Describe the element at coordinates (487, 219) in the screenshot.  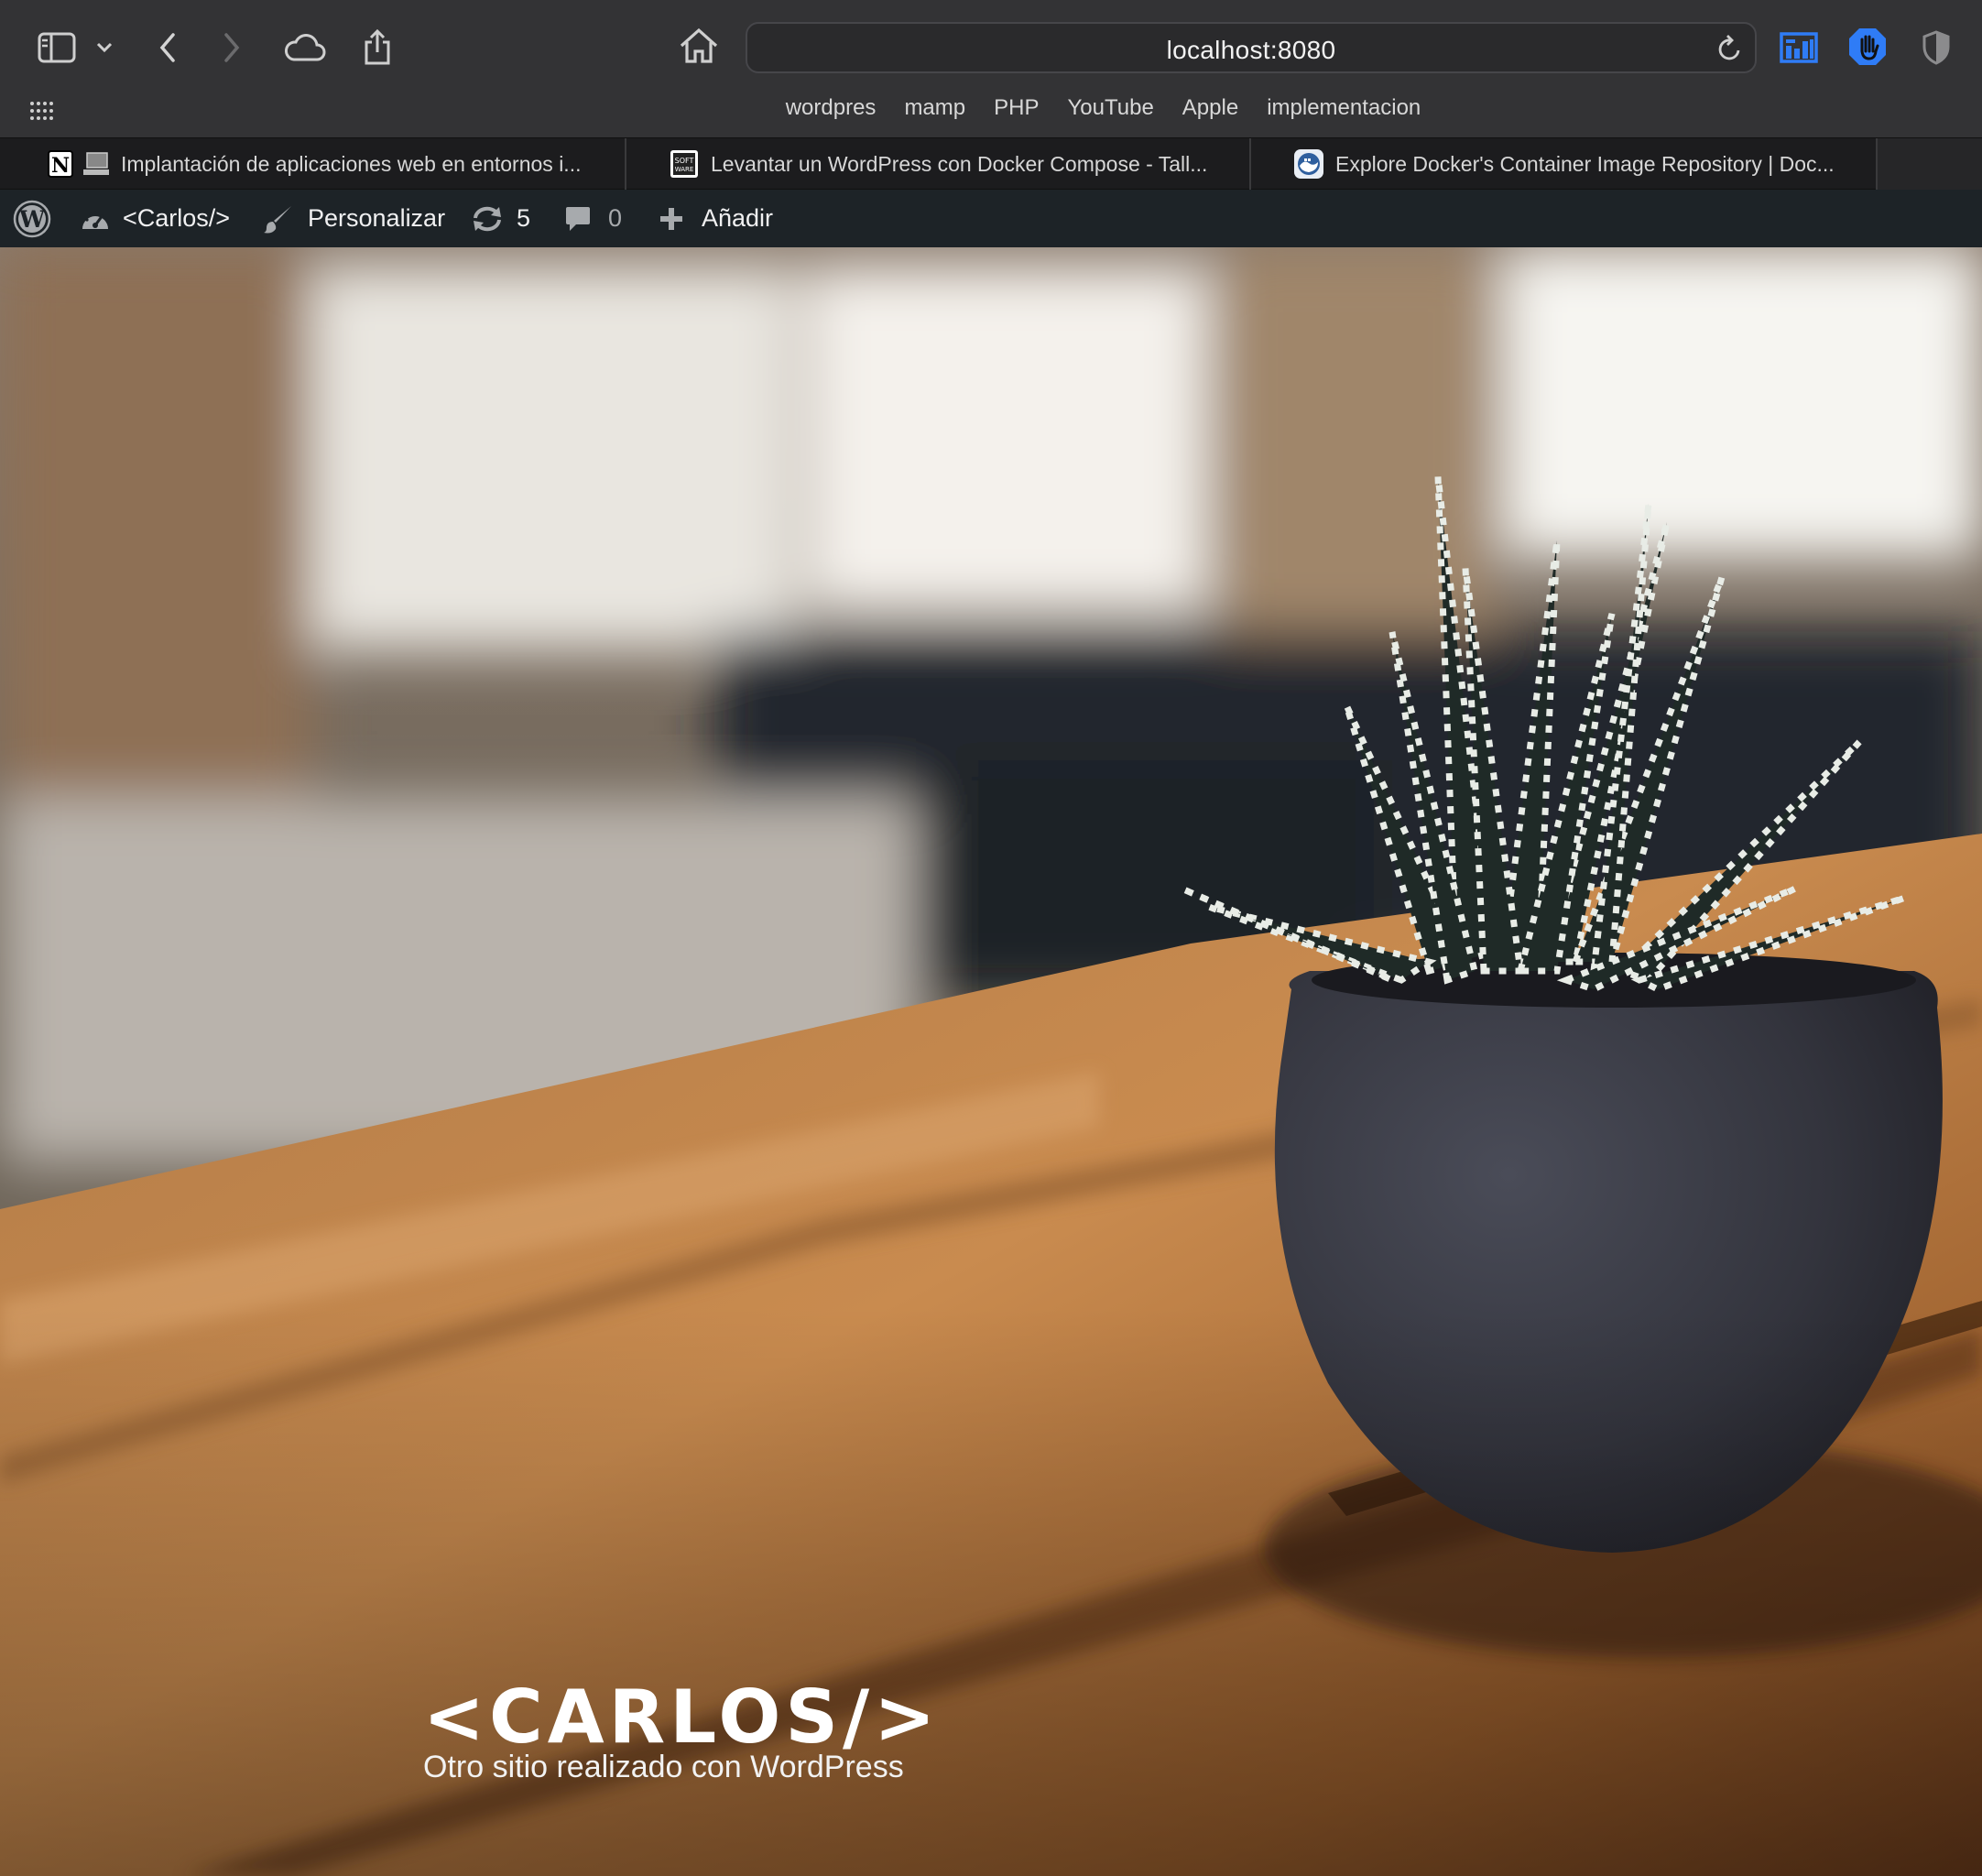
I see `updates-refresh-icon` at that location.